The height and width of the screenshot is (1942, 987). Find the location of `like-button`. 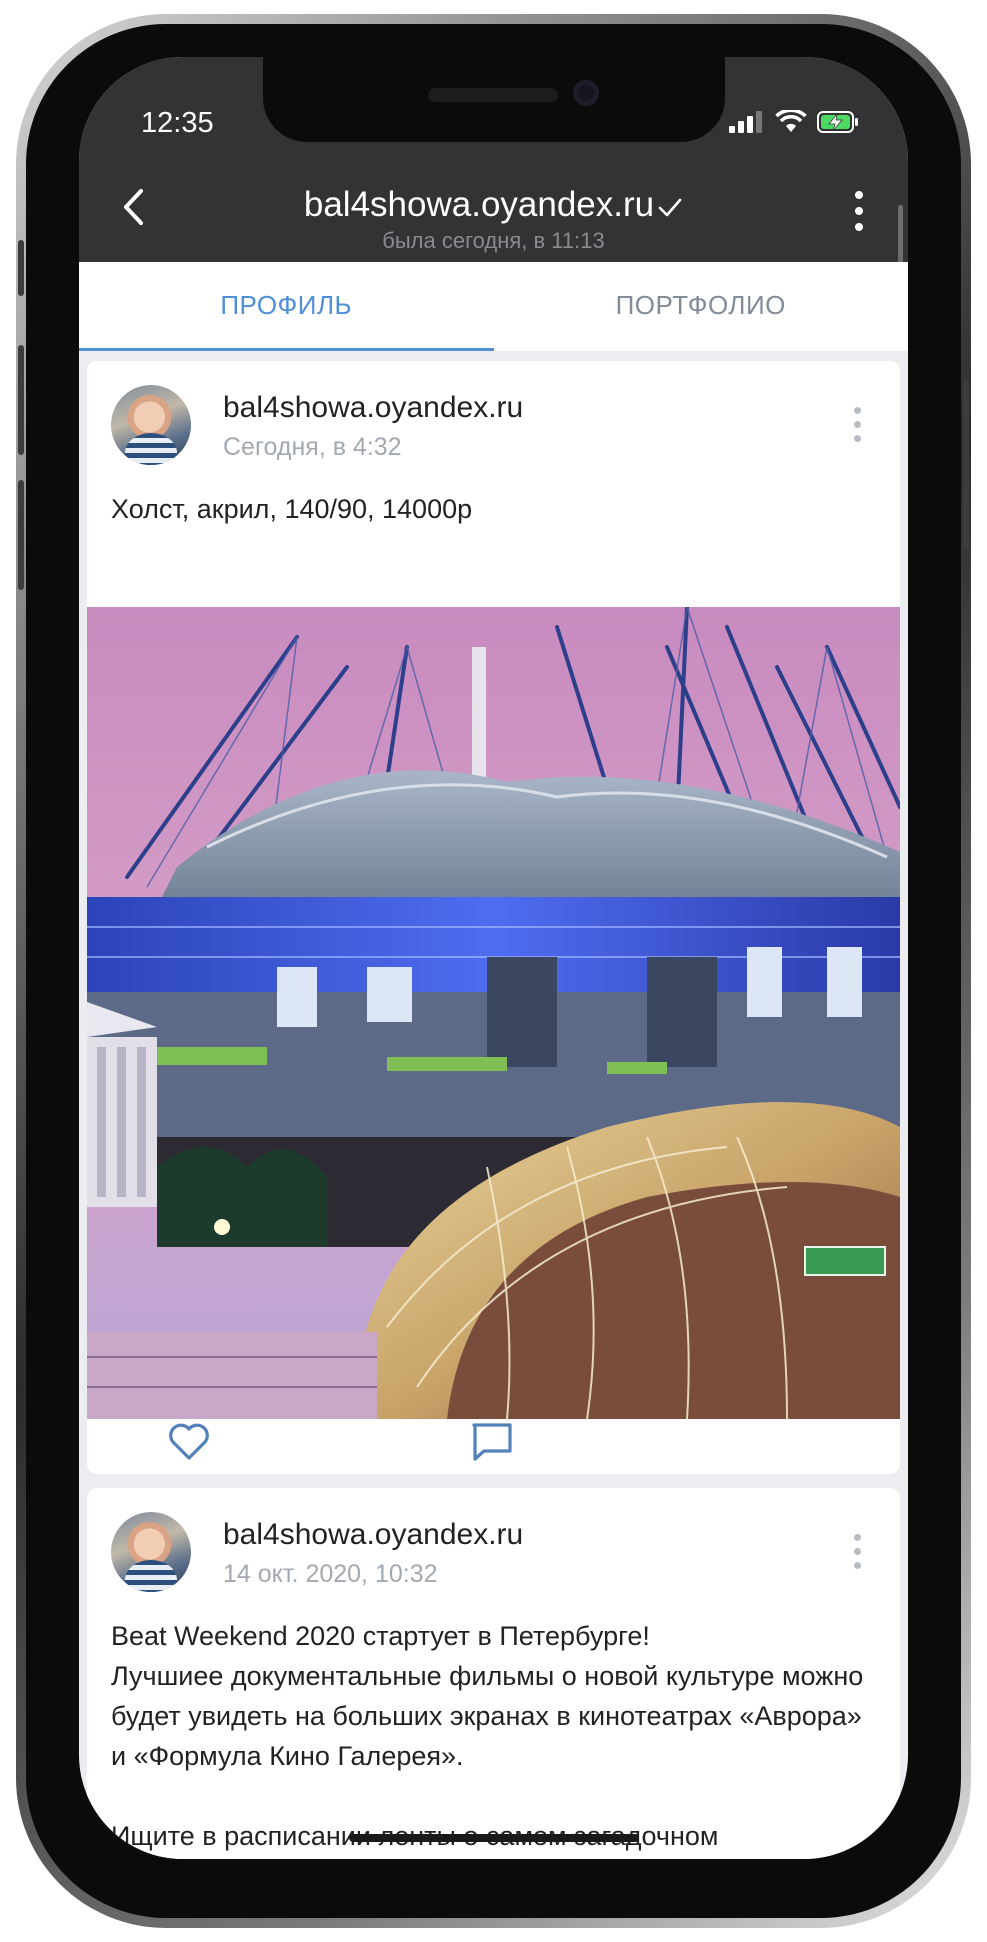

like-button is located at coordinates (189, 1442).